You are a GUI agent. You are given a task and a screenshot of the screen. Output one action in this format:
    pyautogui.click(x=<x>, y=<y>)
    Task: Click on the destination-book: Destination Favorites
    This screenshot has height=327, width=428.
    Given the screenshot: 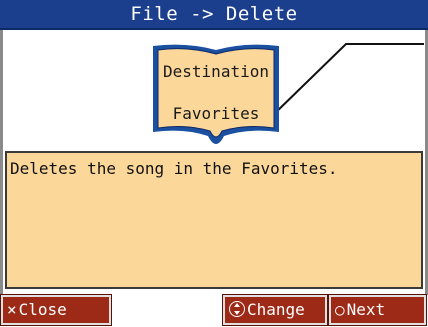 What is the action you would take?
    pyautogui.click(x=216, y=93)
    